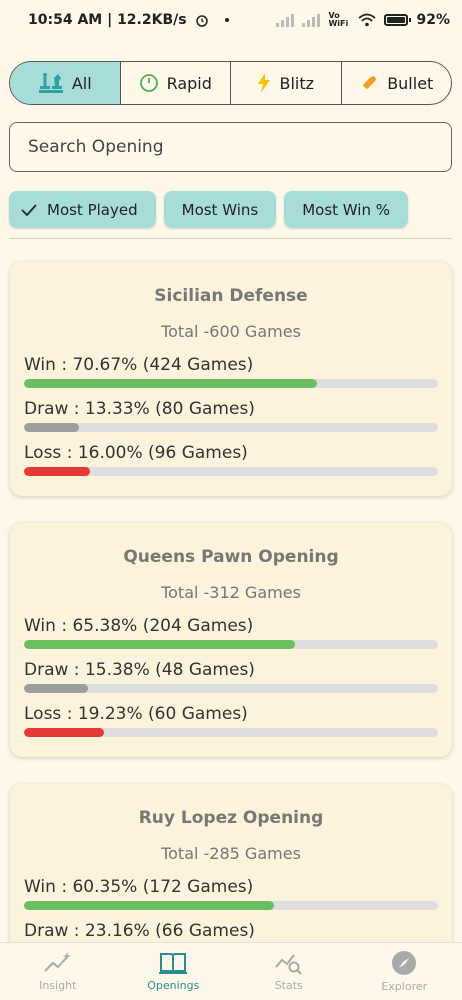  What do you see at coordinates (264, 83) in the screenshot?
I see `lightning-icon` at bounding box center [264, 83].